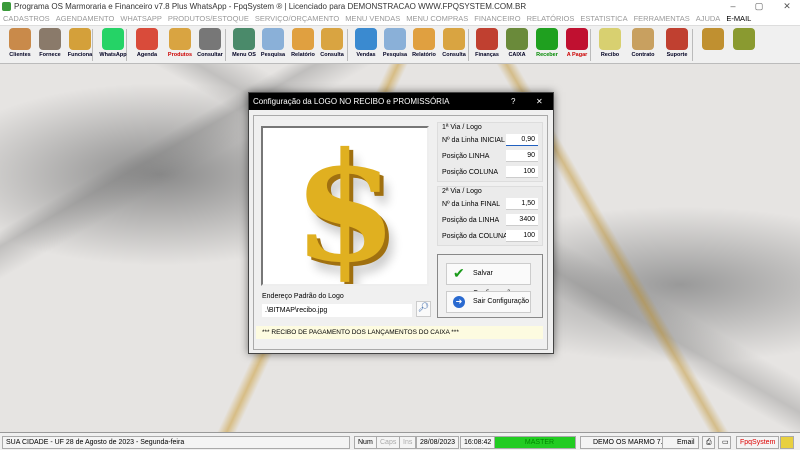  What do you see at coordinates (366, 55) in the screenshot?
I see `toolbar-label: Vendas` at bounding box center [366, 55].